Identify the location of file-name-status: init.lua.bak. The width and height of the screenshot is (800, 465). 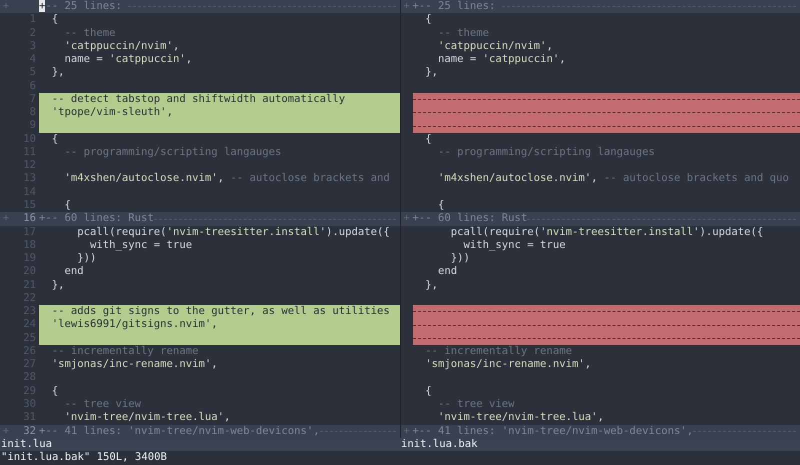
(439, 445).